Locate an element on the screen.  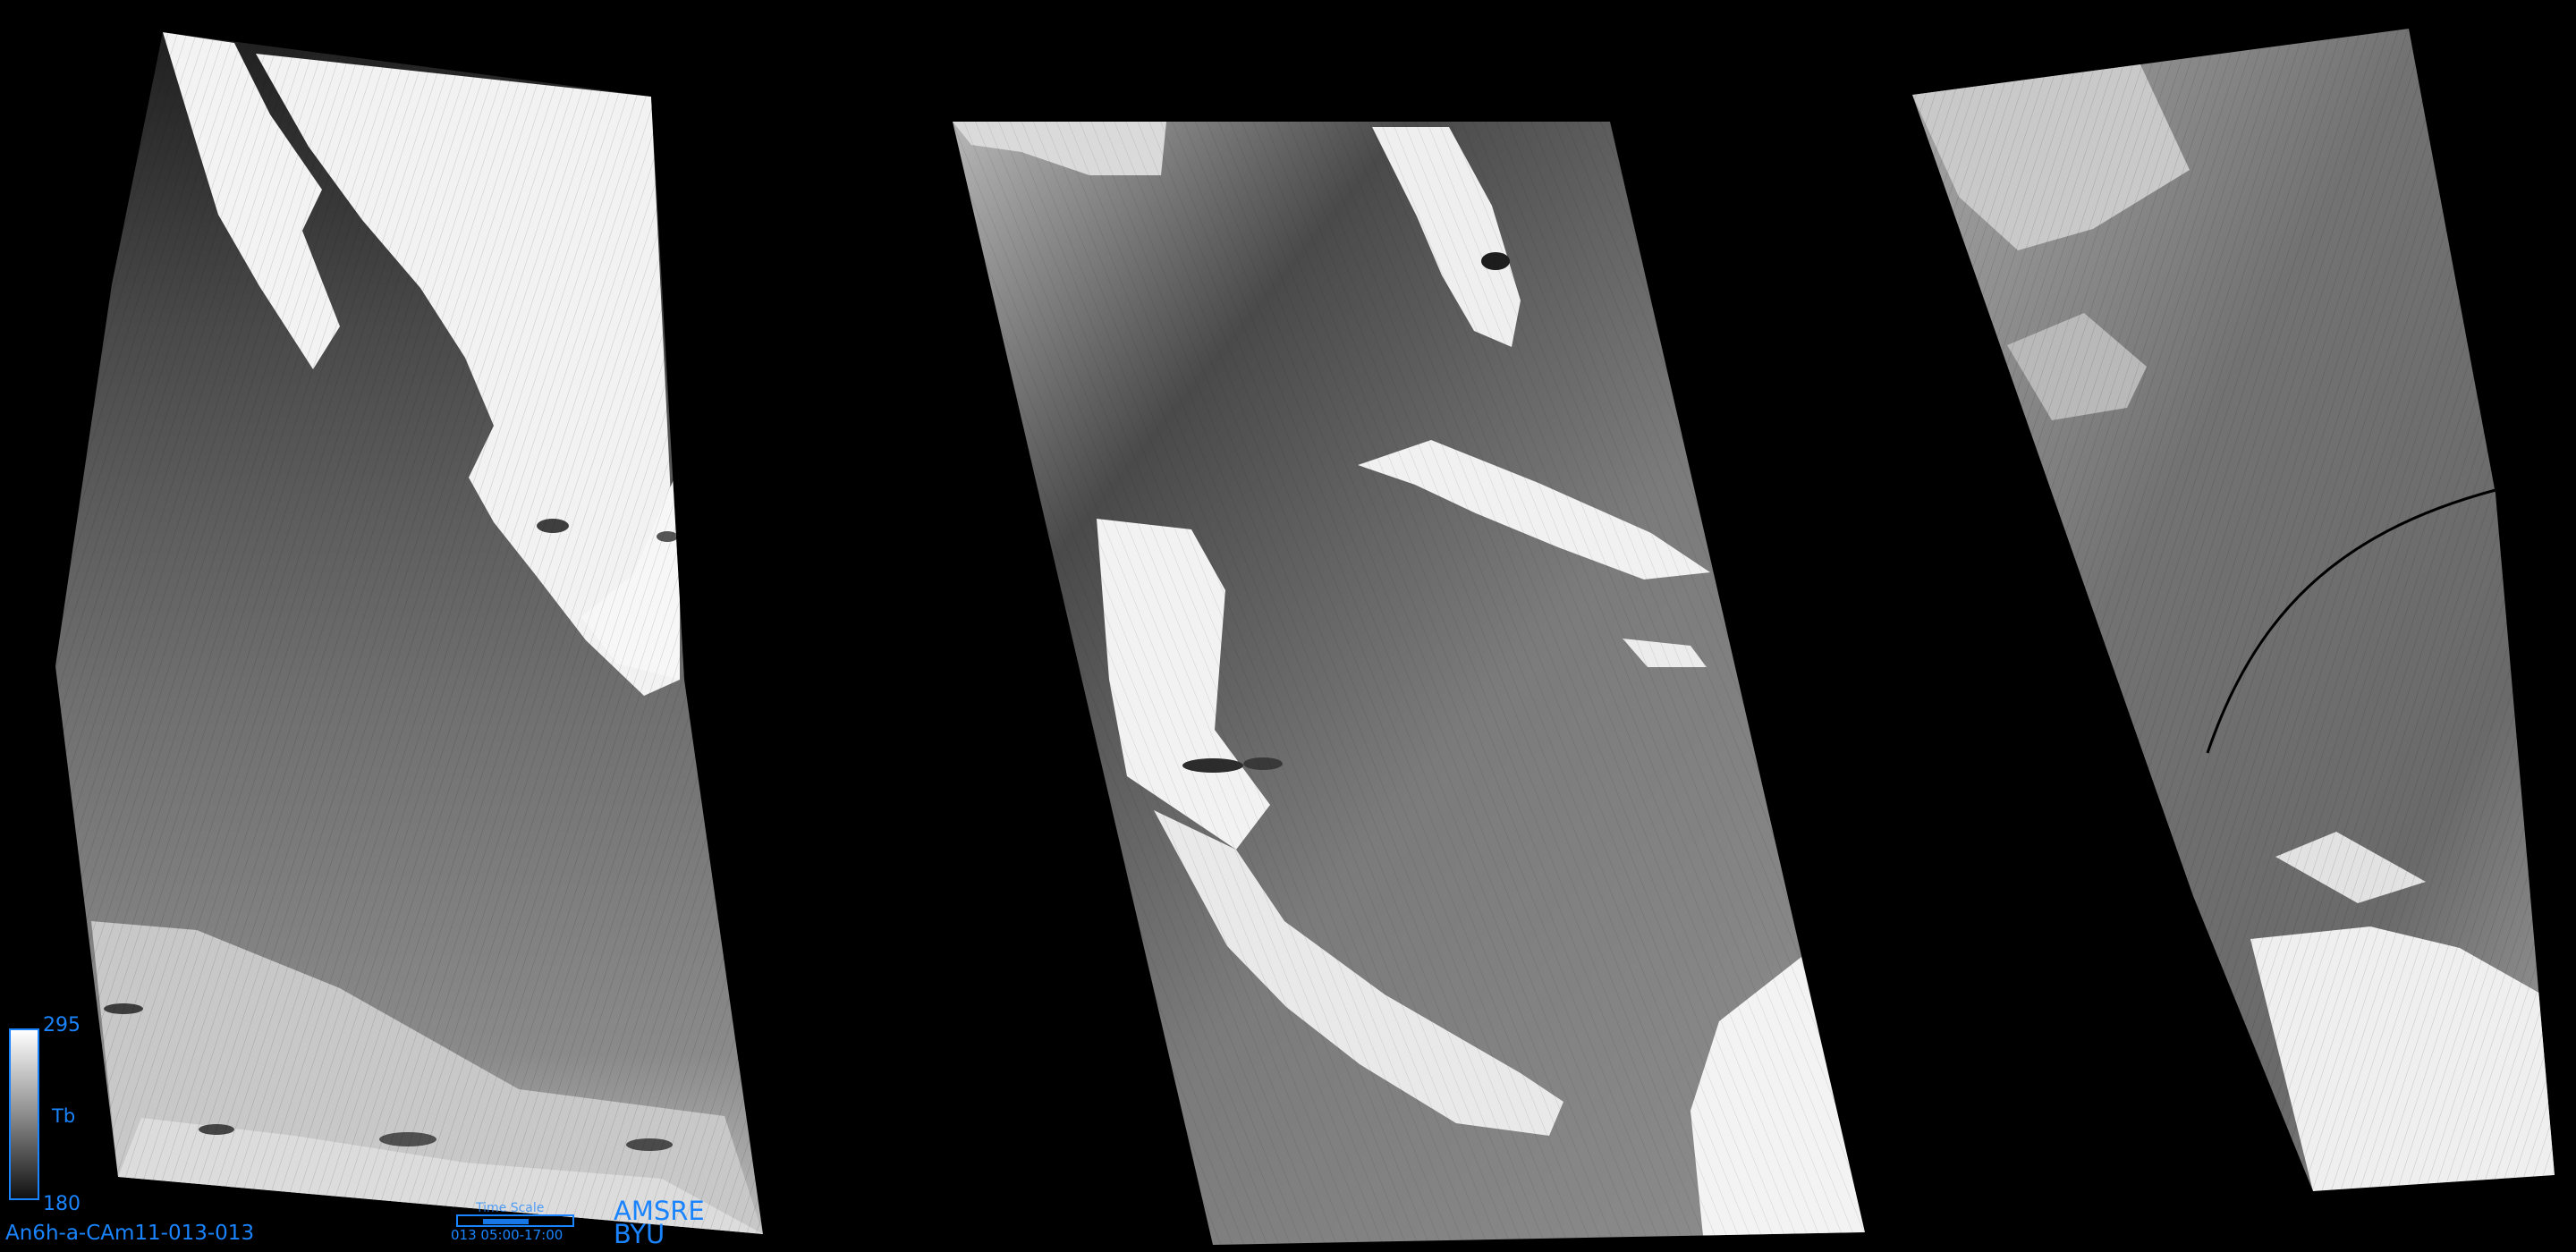
time-scale-labels: 013 05:00-17:00 is located at coordinates (507, 1235).